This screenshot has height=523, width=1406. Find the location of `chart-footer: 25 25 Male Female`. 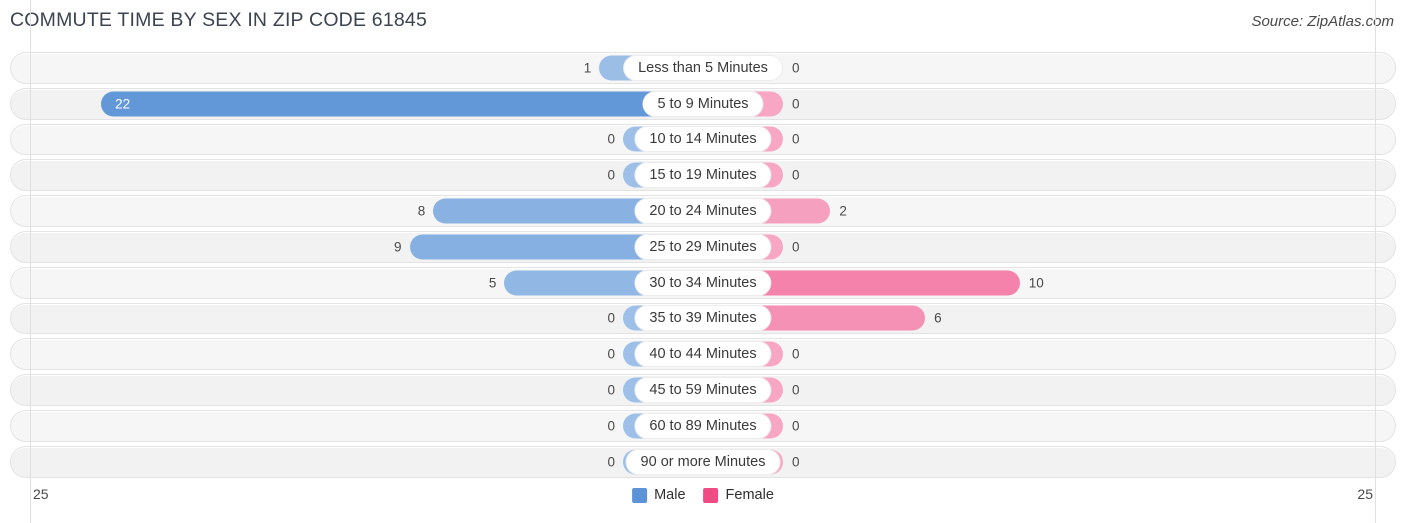

chart-footer: 25 25 Male Female is located at coordinates (703, 501).